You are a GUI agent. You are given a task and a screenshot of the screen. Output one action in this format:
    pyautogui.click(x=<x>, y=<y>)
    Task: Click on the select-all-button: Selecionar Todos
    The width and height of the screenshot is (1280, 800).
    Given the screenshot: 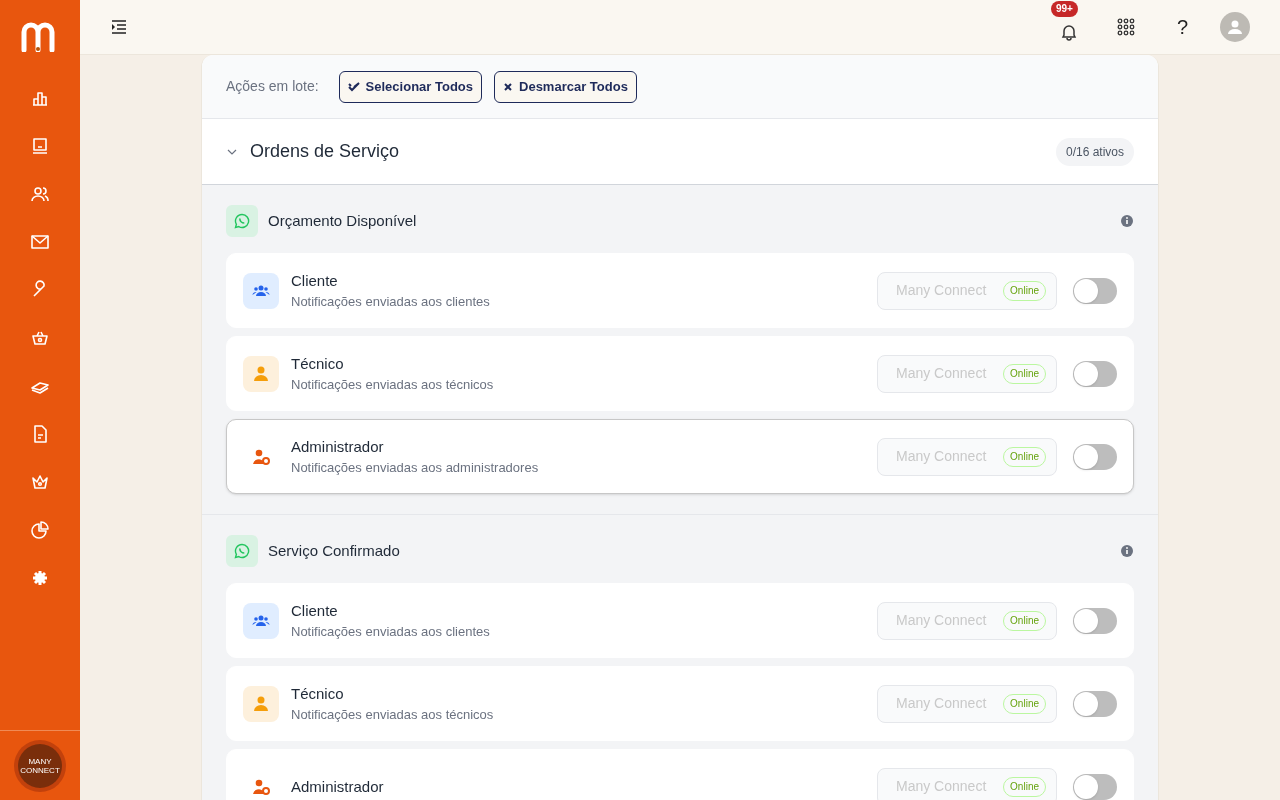 What is the action you would take?
    pyautogui.click(x=410, y=86)
    